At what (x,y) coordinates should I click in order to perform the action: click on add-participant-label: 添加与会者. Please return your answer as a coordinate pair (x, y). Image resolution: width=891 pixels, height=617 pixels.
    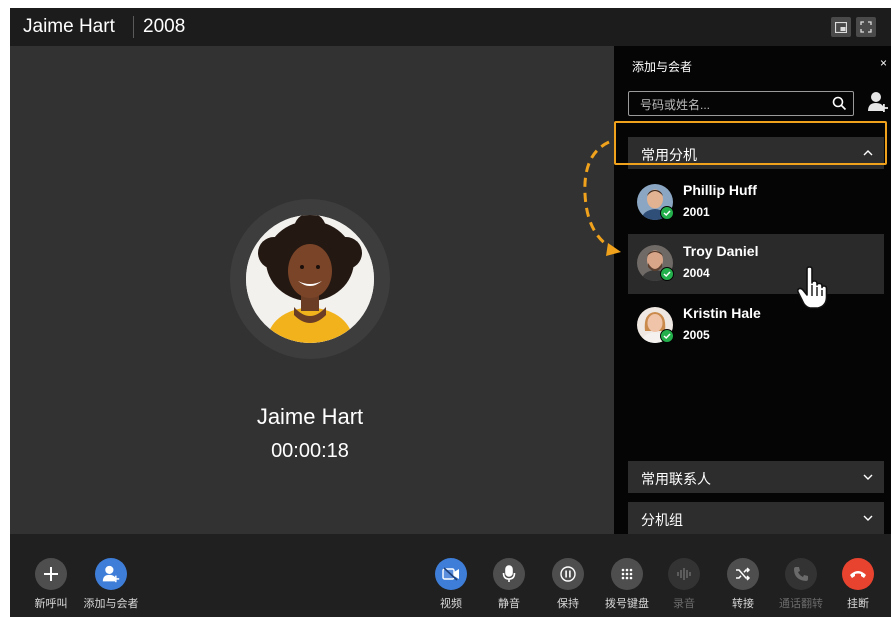
    Looking at the image, I should click on (111, 604).